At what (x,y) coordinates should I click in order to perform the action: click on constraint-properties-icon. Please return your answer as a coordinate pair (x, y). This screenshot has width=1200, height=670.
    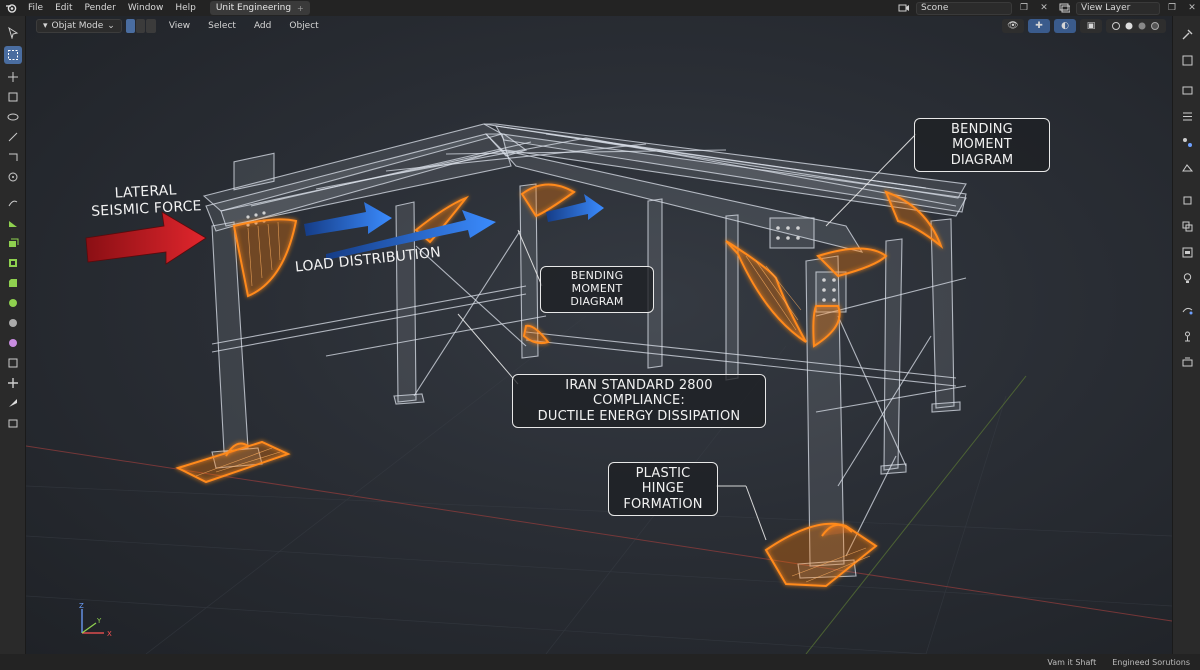
    Looking at the image, I should click on (1187, 336).